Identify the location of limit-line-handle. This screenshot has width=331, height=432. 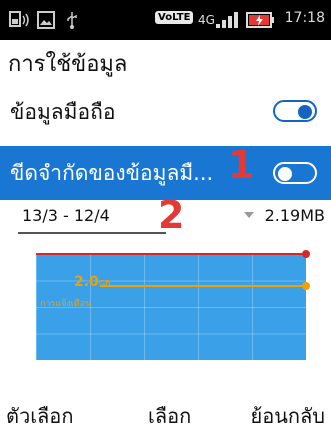
(306, 254).